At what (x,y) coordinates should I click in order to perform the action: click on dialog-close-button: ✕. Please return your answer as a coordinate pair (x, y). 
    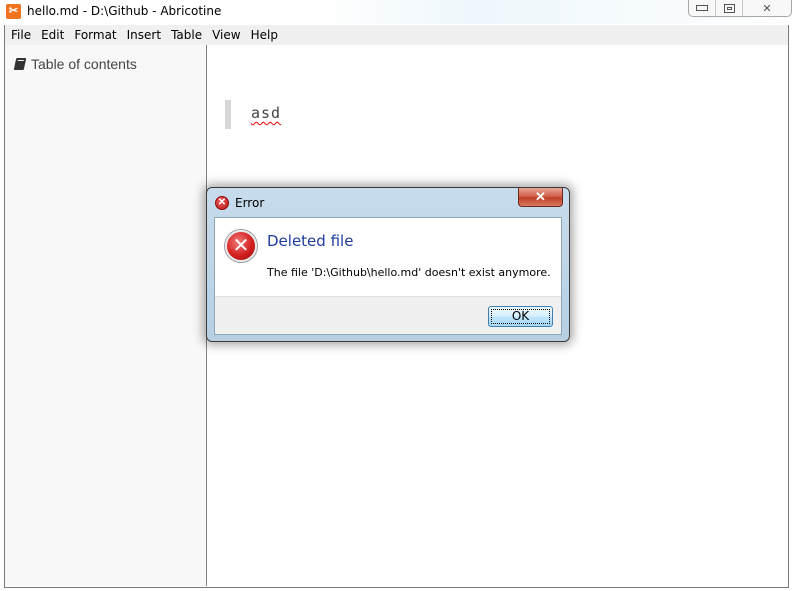
    Looking at the image, I should click on (540, 197).